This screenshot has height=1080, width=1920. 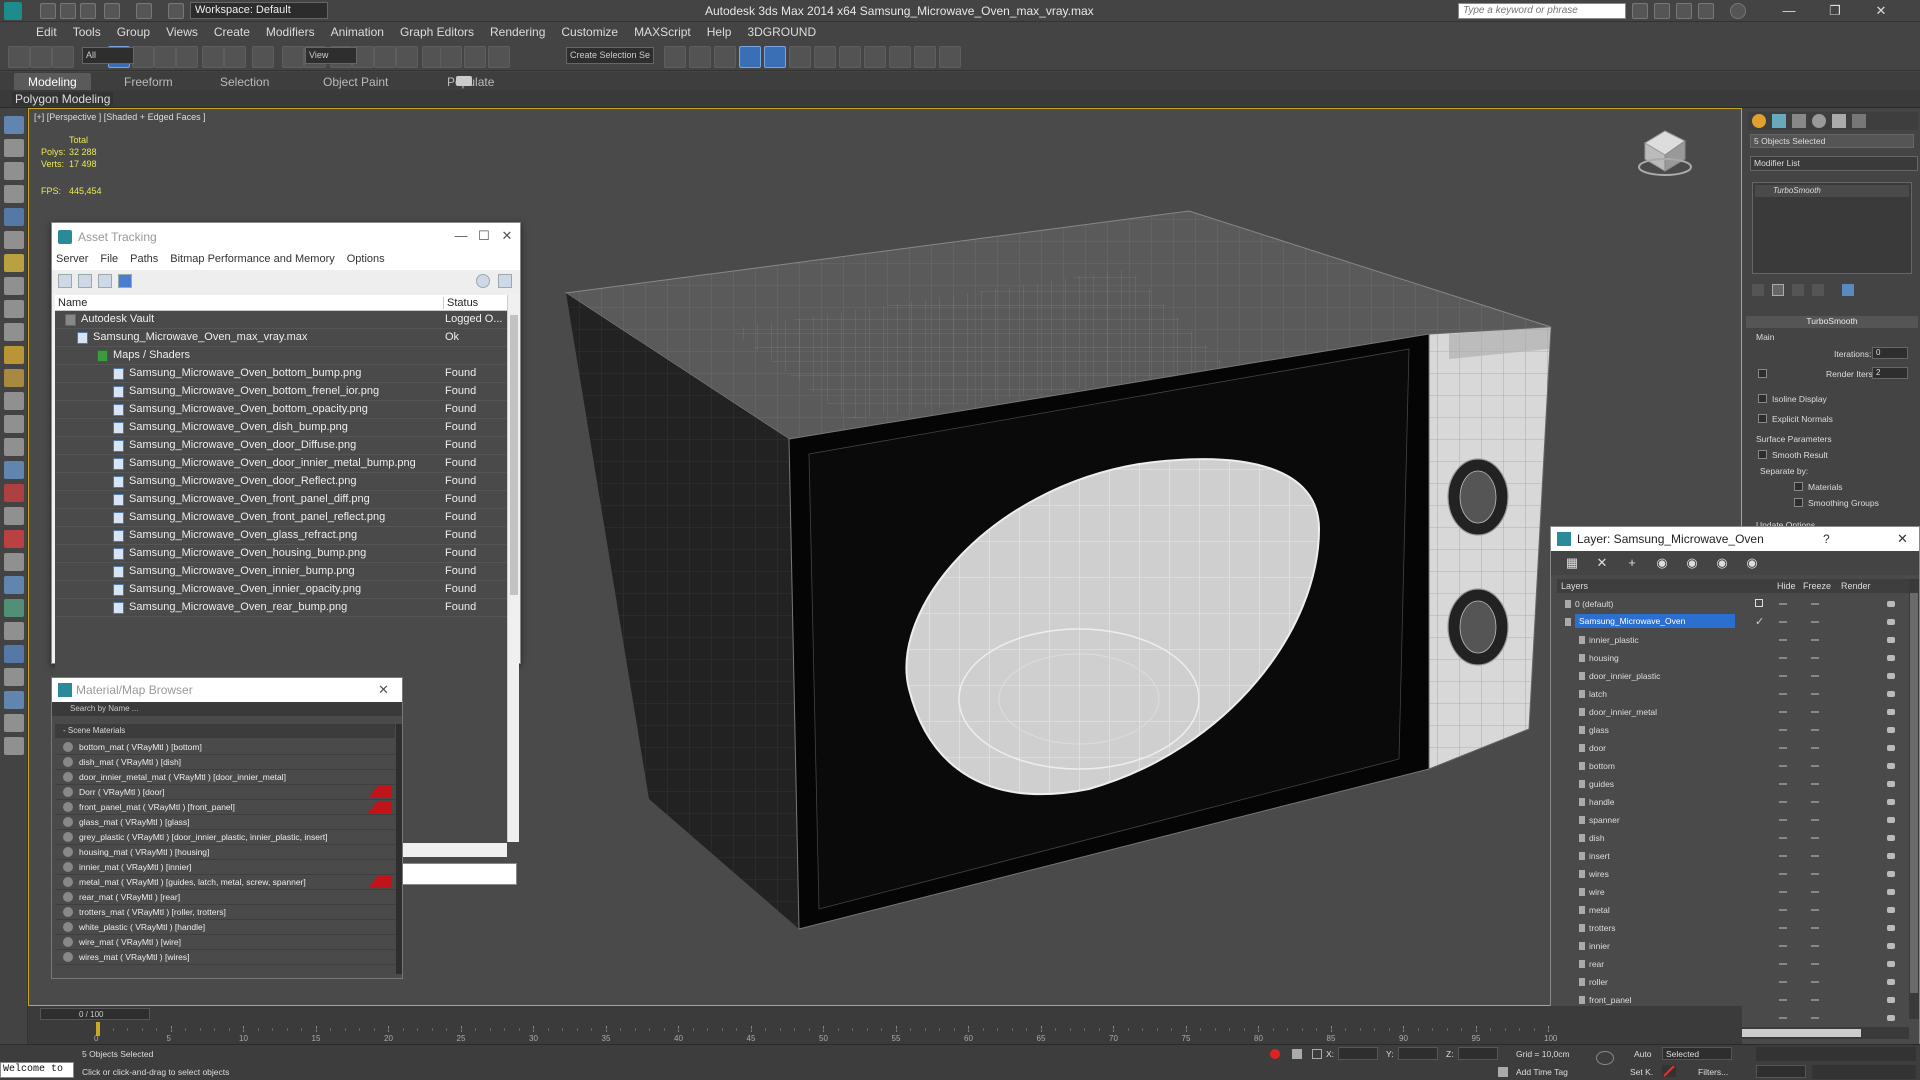 I want to click on ribbon-tab-freeform: Freeform, so click(x=148, y=81).